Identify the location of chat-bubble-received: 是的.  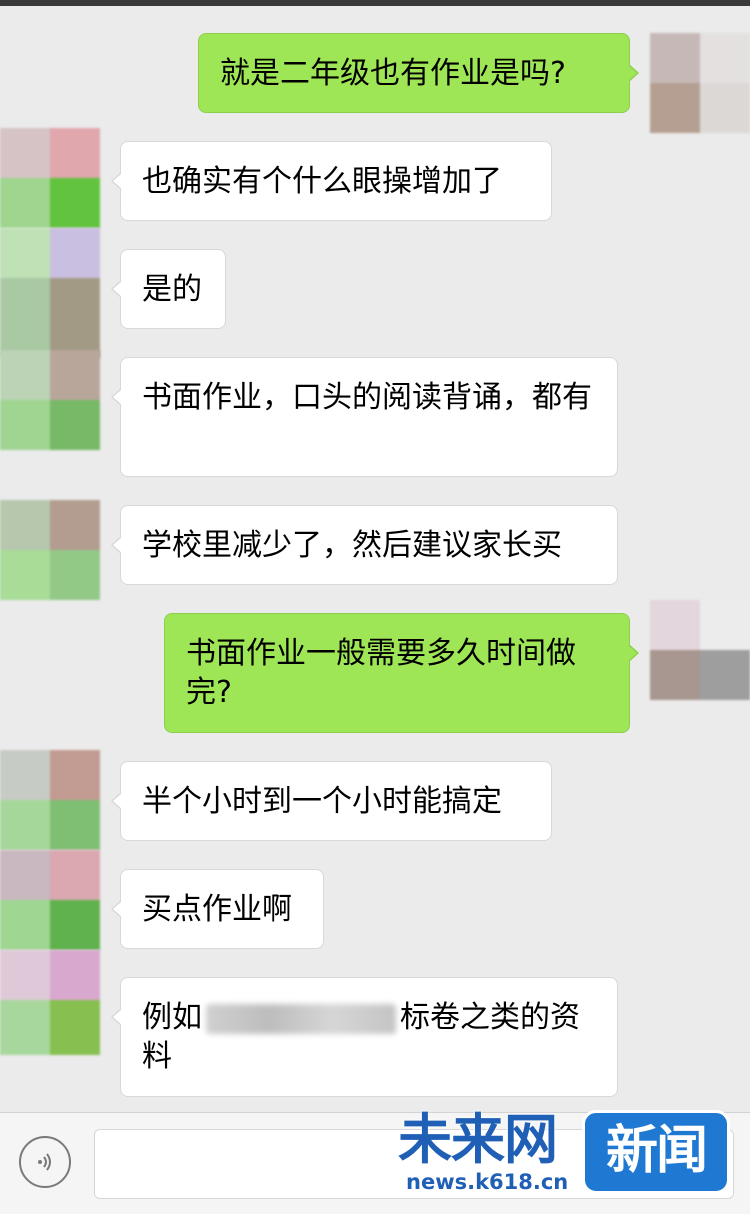
(168, 289).